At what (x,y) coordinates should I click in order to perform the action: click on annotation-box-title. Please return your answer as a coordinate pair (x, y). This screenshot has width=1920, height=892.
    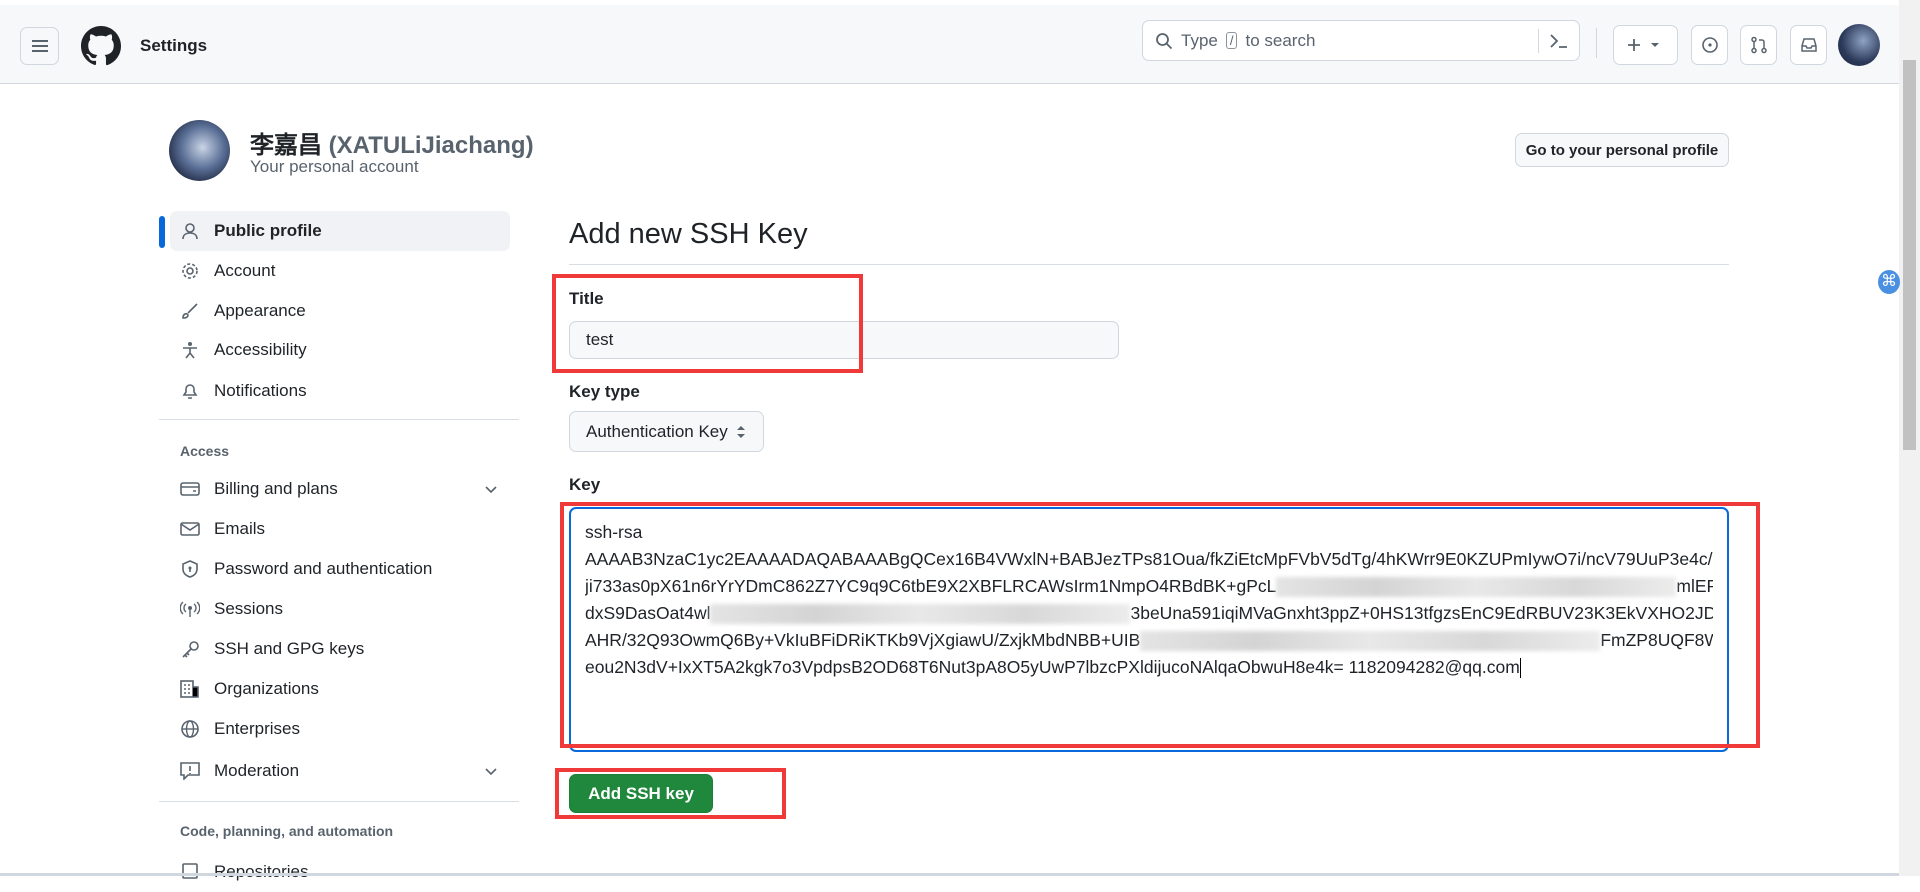
    Looking at the image, I should click on (707, 323).